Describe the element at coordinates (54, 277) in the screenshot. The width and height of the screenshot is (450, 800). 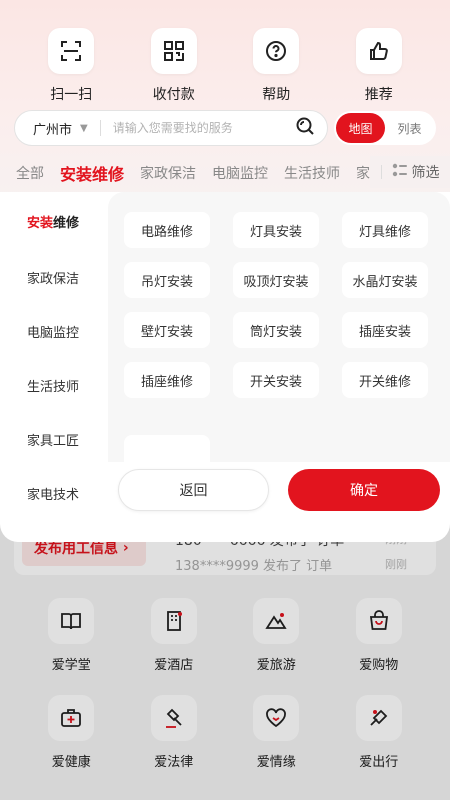
I see `category-item-housekeeping: 家政保洁` at that location.